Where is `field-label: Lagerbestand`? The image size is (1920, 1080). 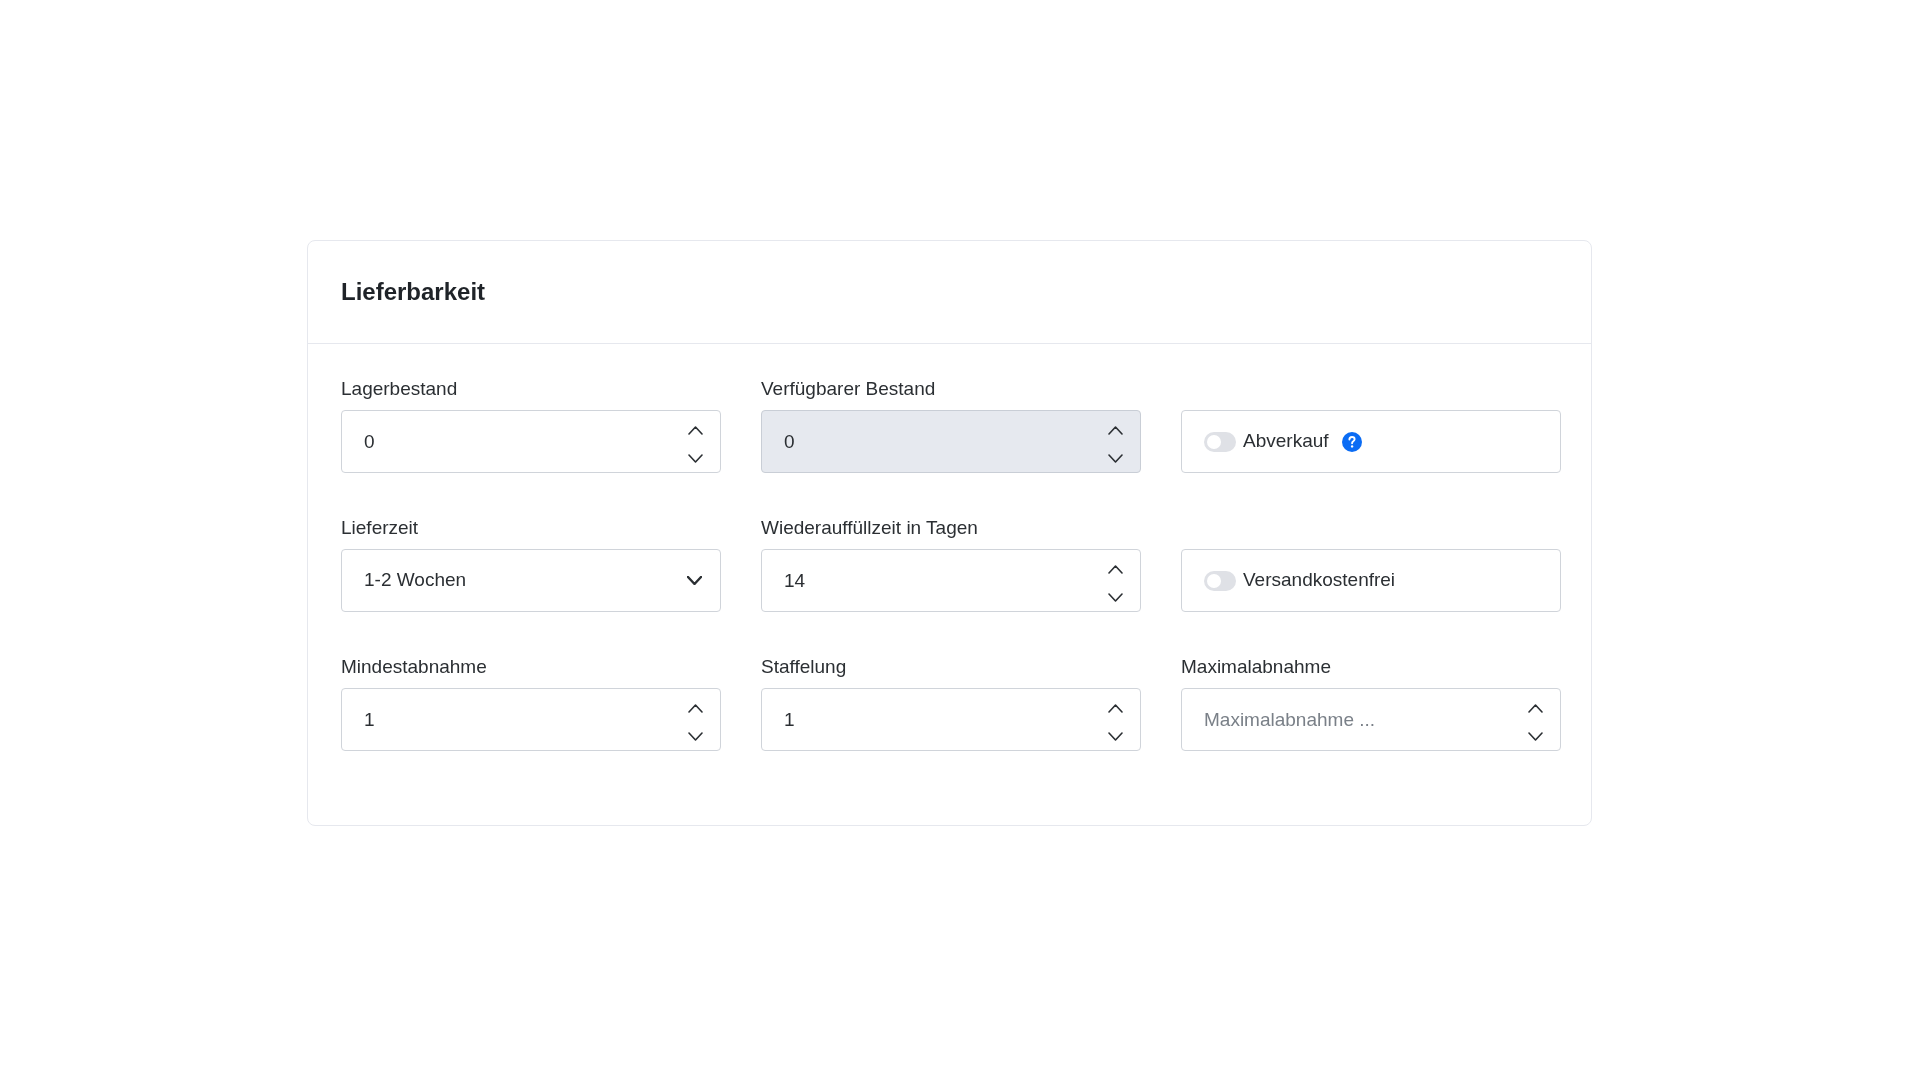
field-label: Lagerbestand is located at coordinates (400, 389).